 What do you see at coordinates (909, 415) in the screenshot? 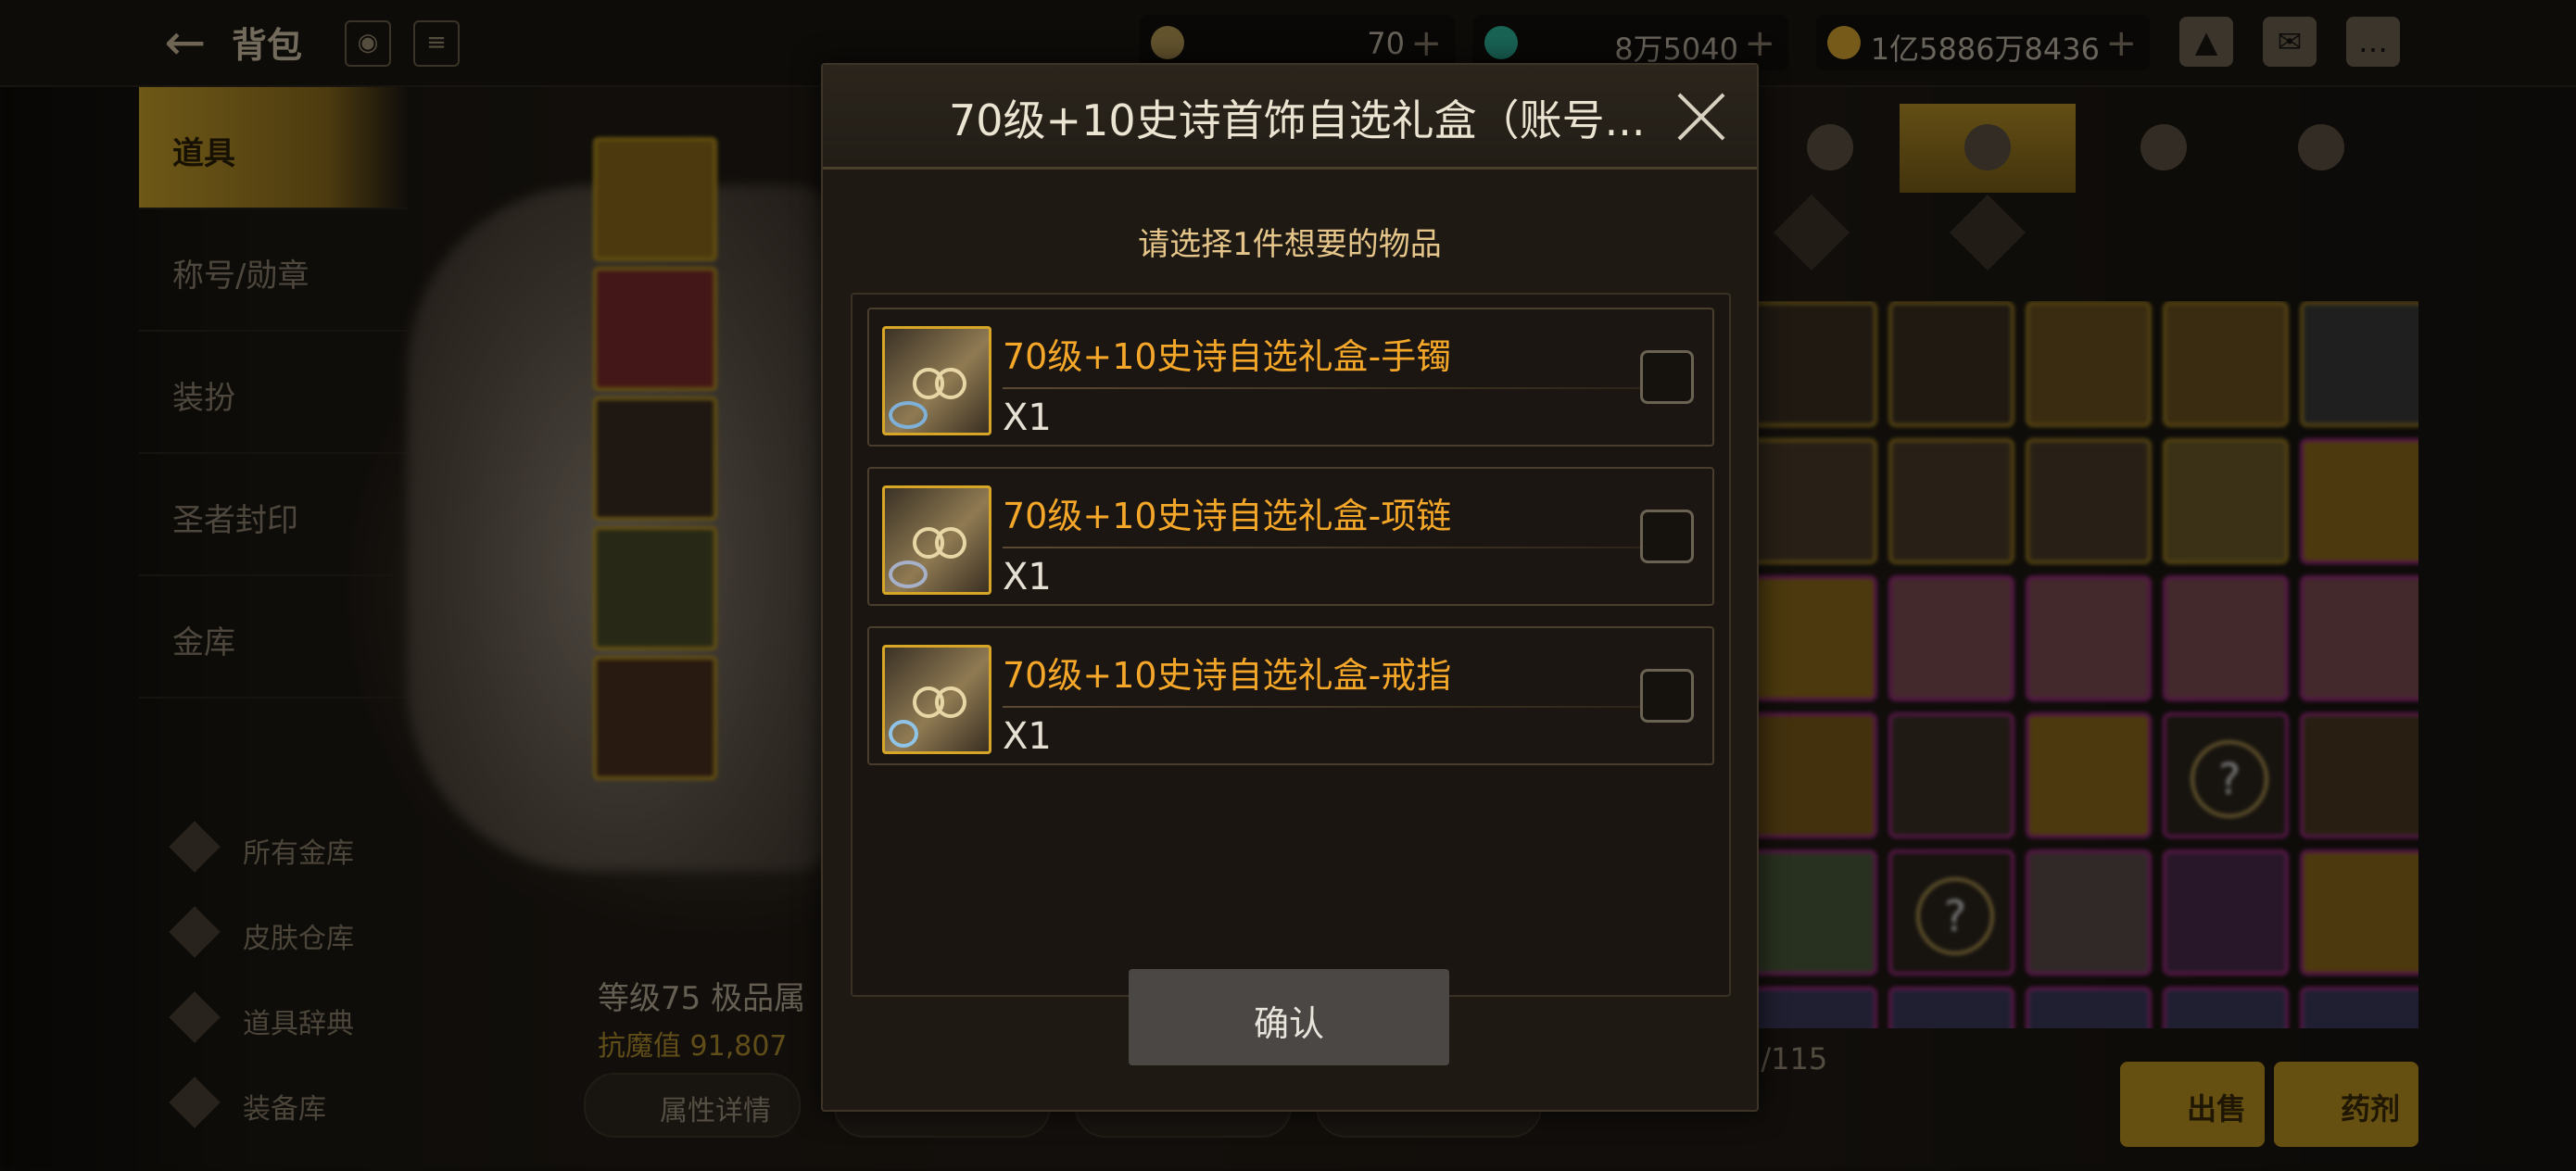
I see `bracelet-icon` at bounding box center [909, 415].